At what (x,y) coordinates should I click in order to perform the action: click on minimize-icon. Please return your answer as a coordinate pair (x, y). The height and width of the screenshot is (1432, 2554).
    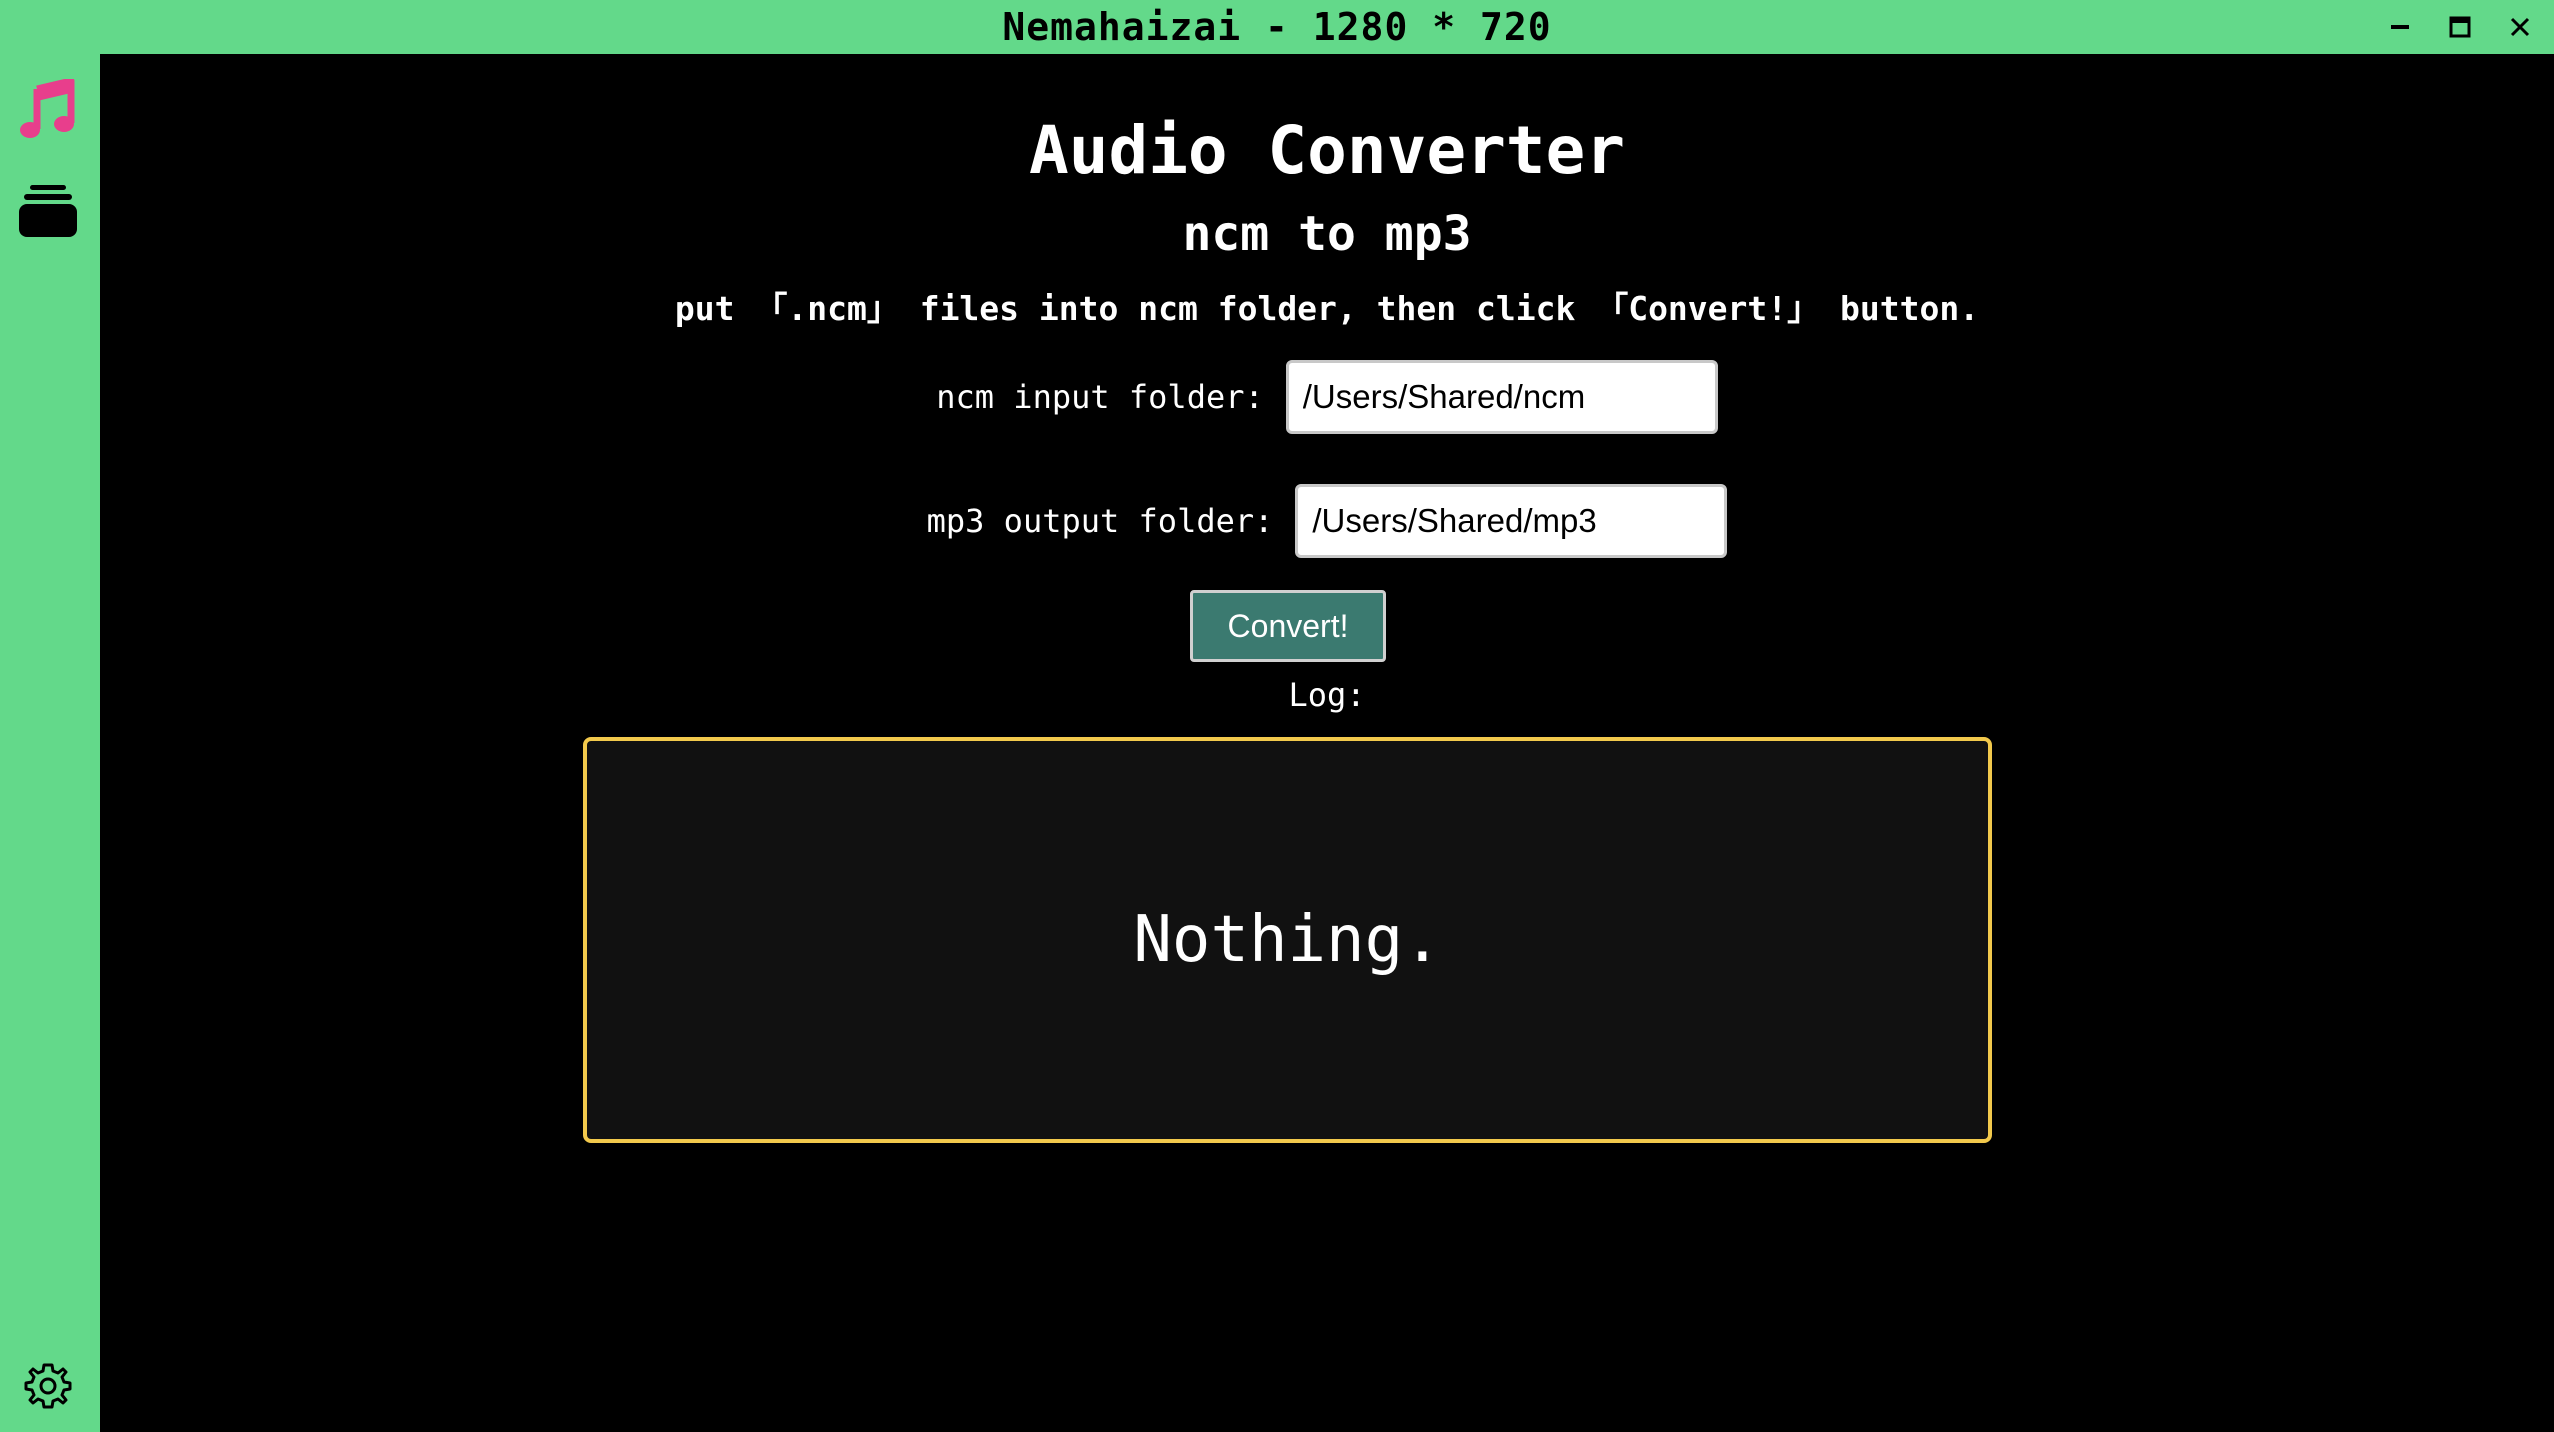
    Looking at the image, I should click on (2400, 27).